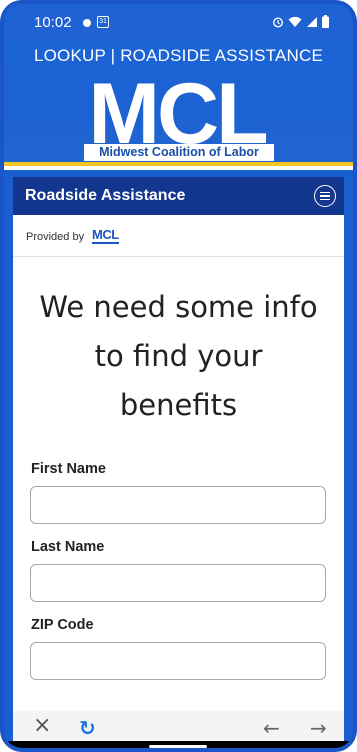  Describe the element at coordinates (178, 505) in the screenshot. I see `first-name-field` at that location.